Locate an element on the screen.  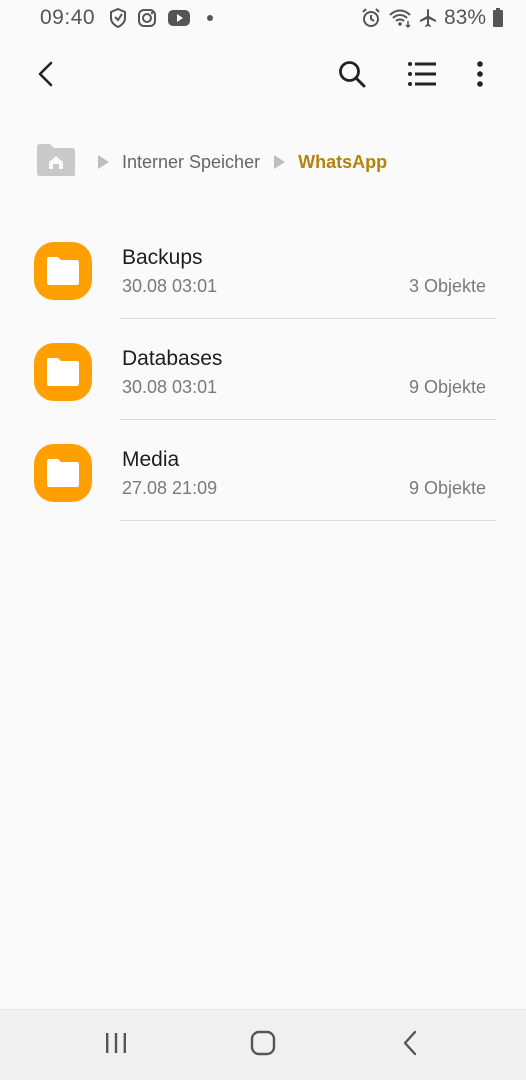
folder-date: 27.08 21:09 is located at coordinates (170, 488).